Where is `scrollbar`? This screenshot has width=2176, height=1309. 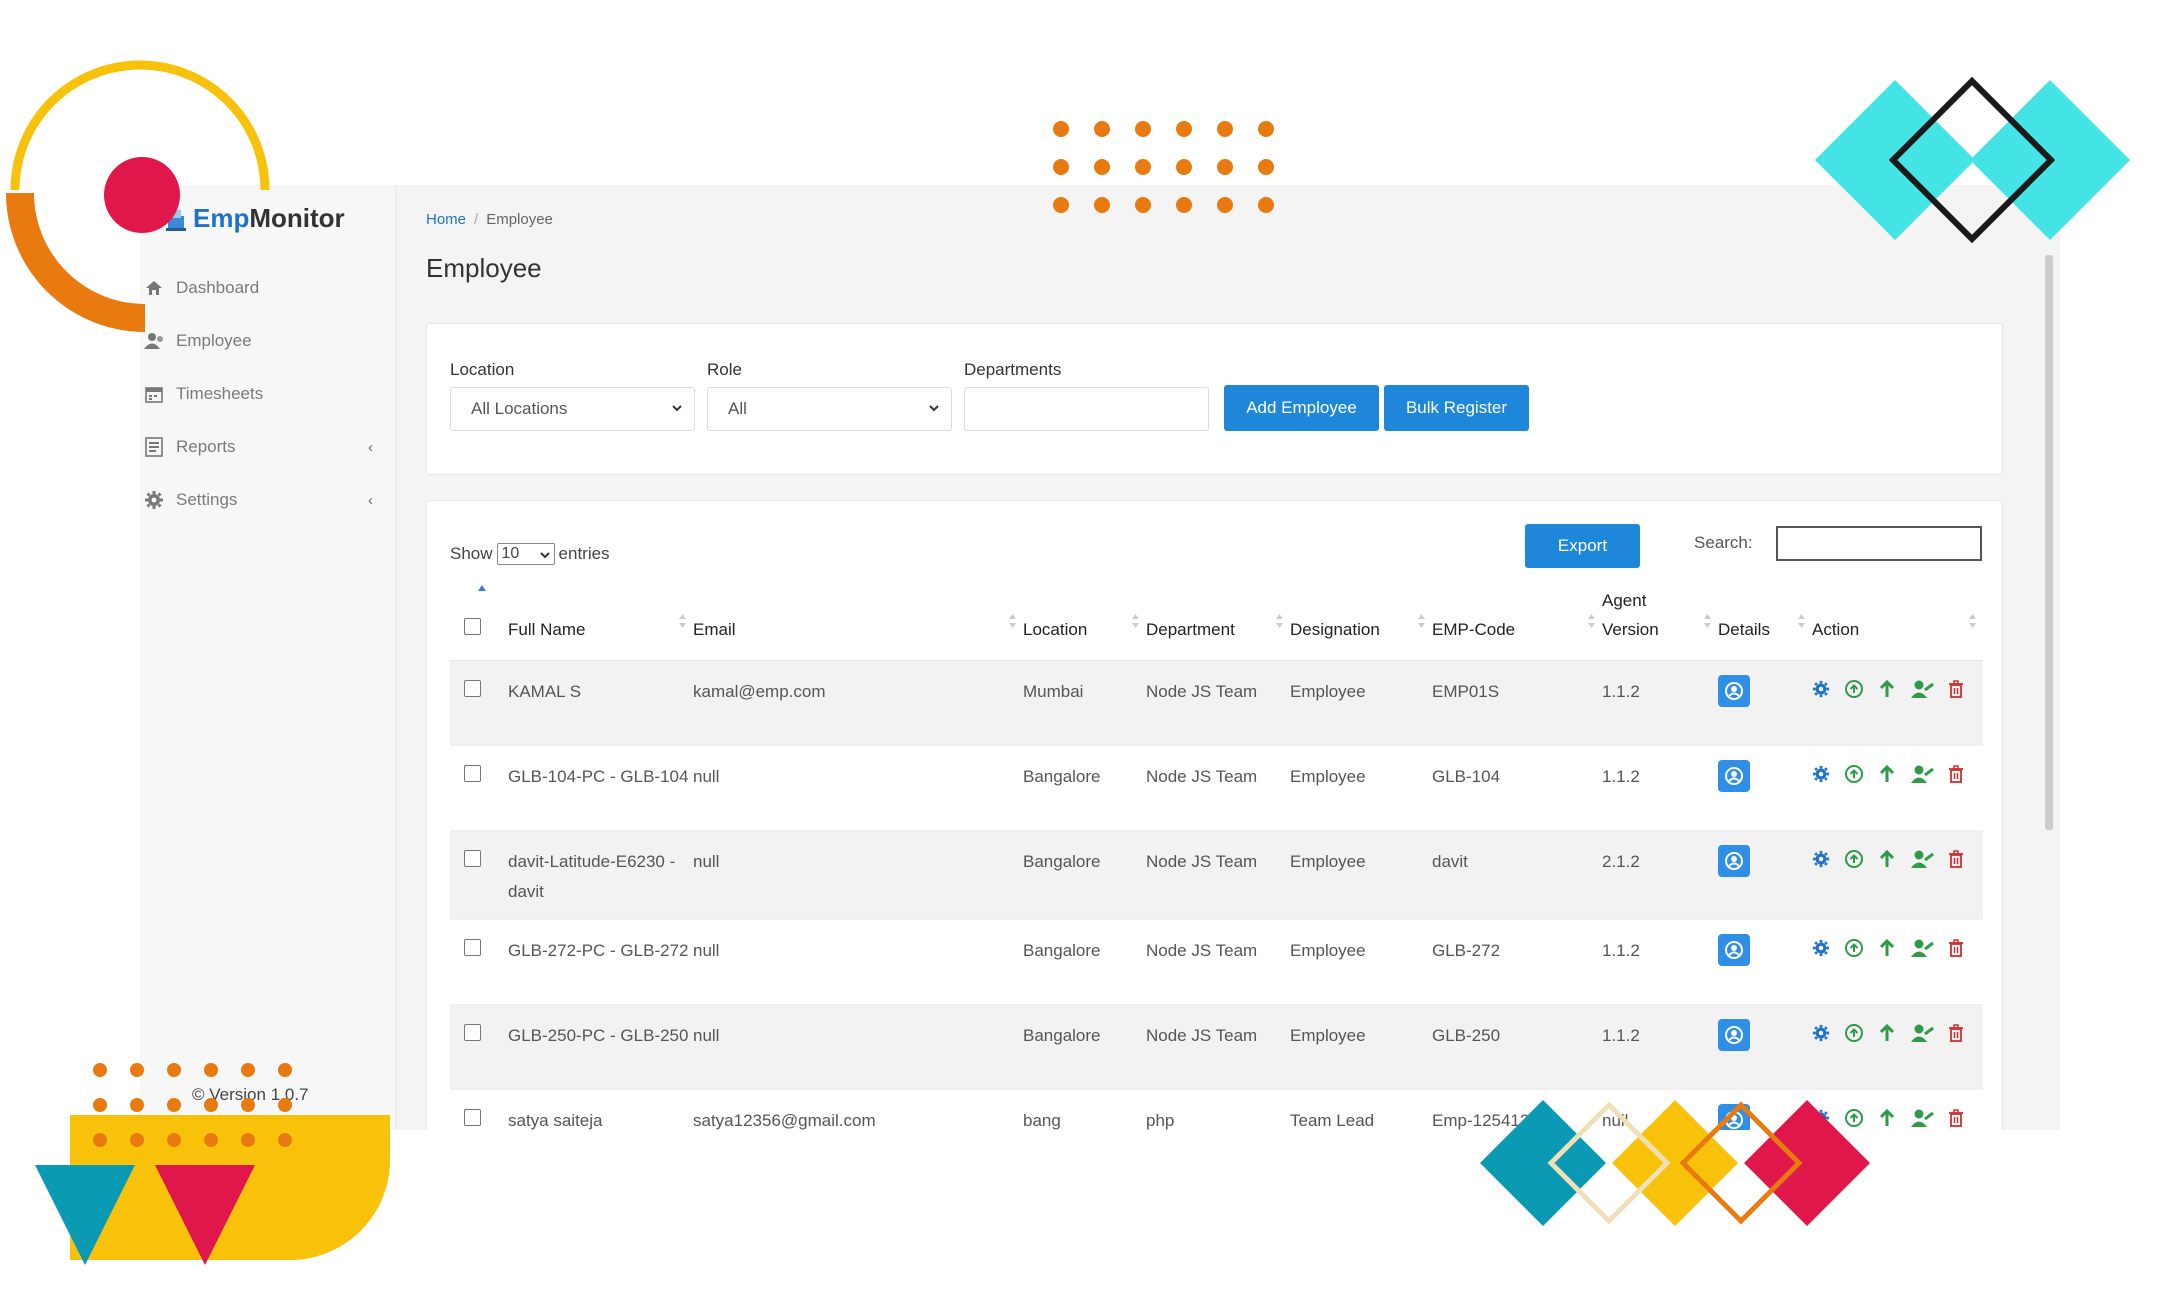
scrollbar is located at coordinates (2049, 542).